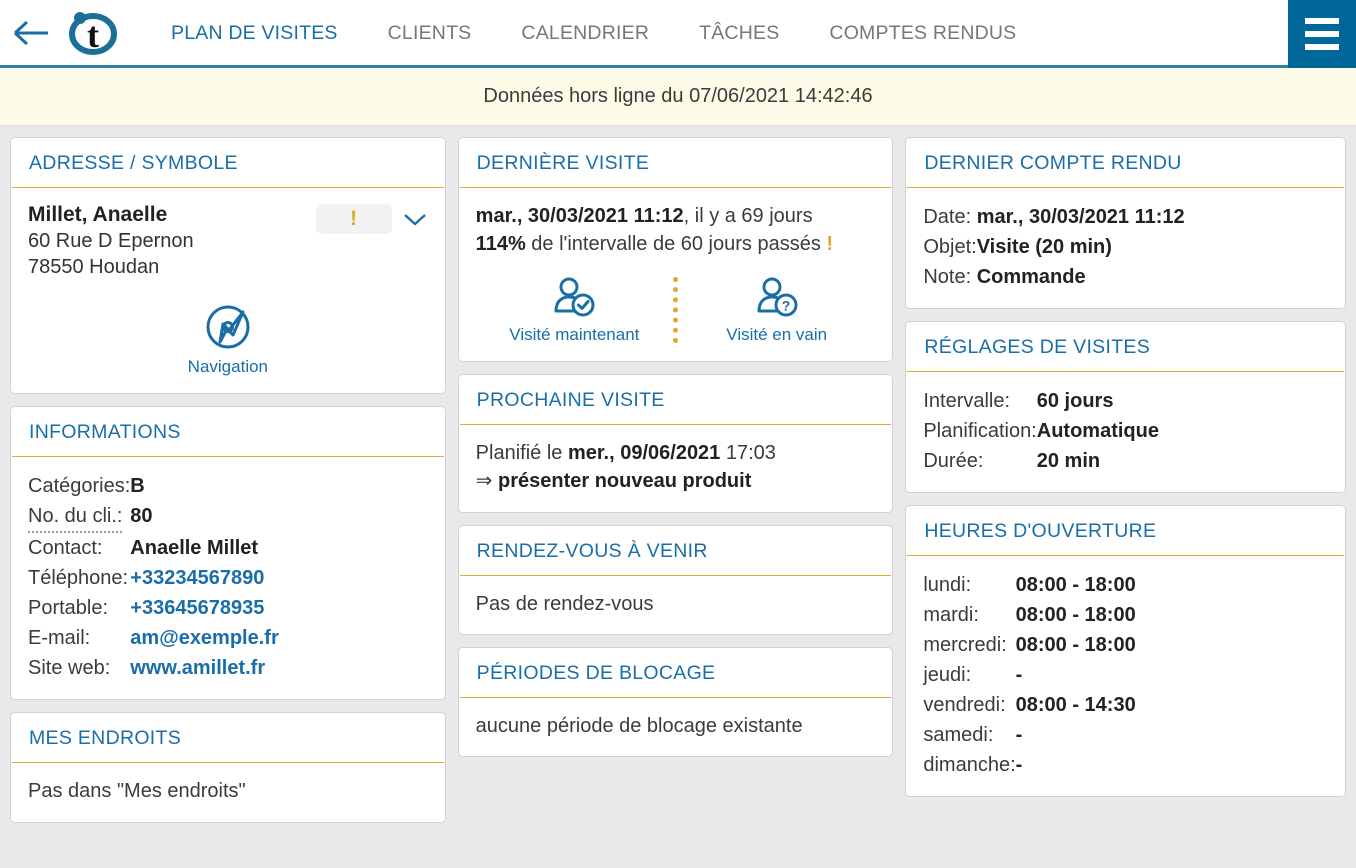  Describe the element at coordinates (748, 452) in the screenshot. I see `next-visit-time: 17:03` at that location.